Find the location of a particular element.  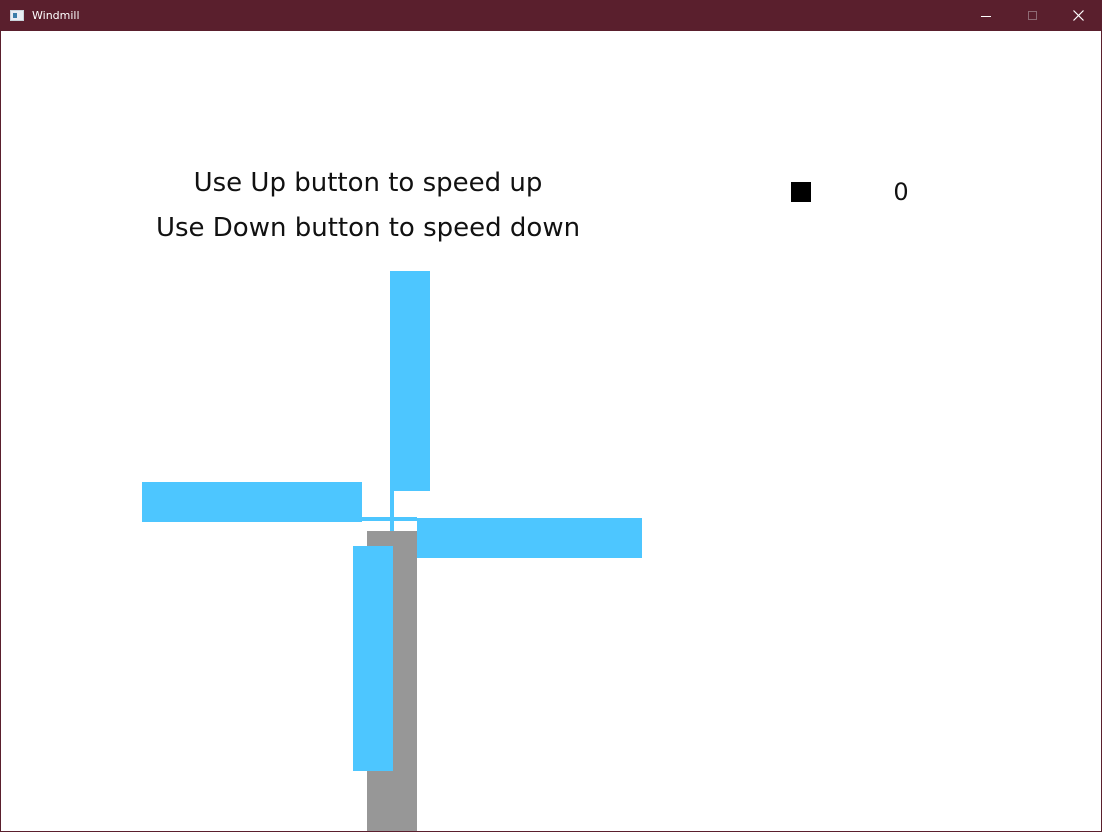

close-icon is located at coordinates (1078, 15).